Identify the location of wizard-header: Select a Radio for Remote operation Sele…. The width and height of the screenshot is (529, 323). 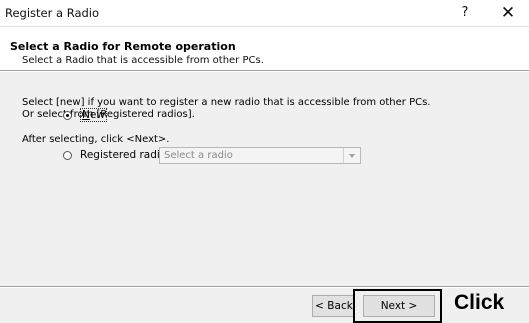
(264, 49).